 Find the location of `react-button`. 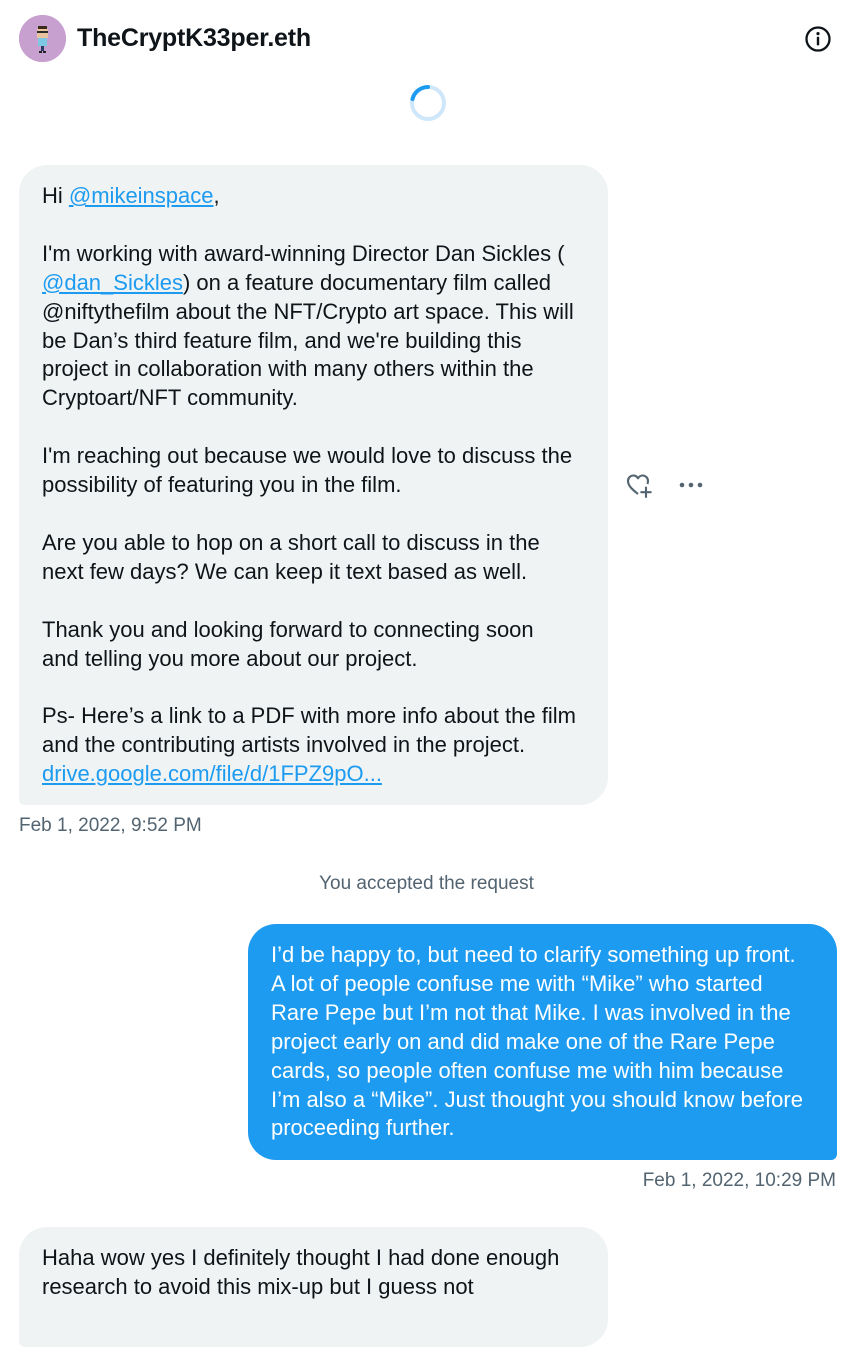

react-button is located at coordinates (639, 485).